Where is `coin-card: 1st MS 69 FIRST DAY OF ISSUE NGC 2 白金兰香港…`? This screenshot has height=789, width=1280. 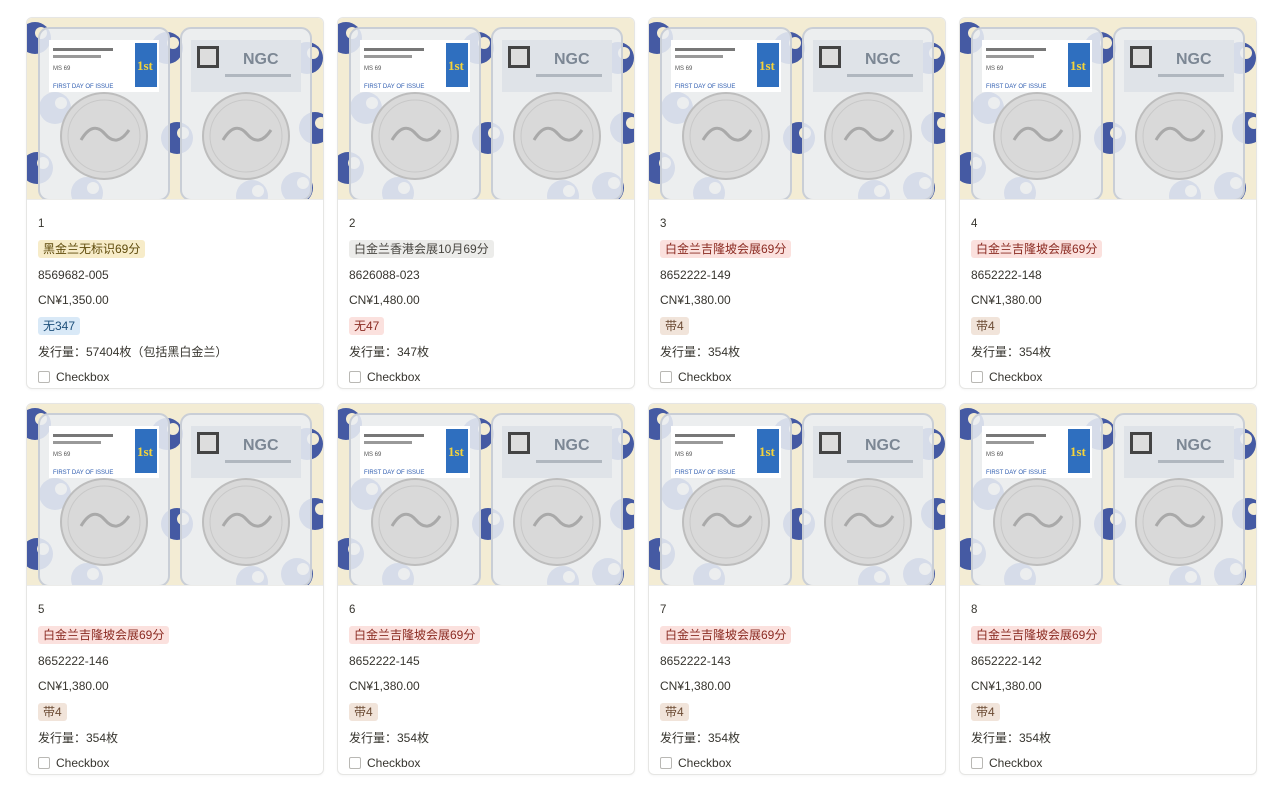
coin-card: 1st MS 69 FIRST DAY OF ISSUE NGC 2 白金兰香港… is located at coordinates (486, 203).